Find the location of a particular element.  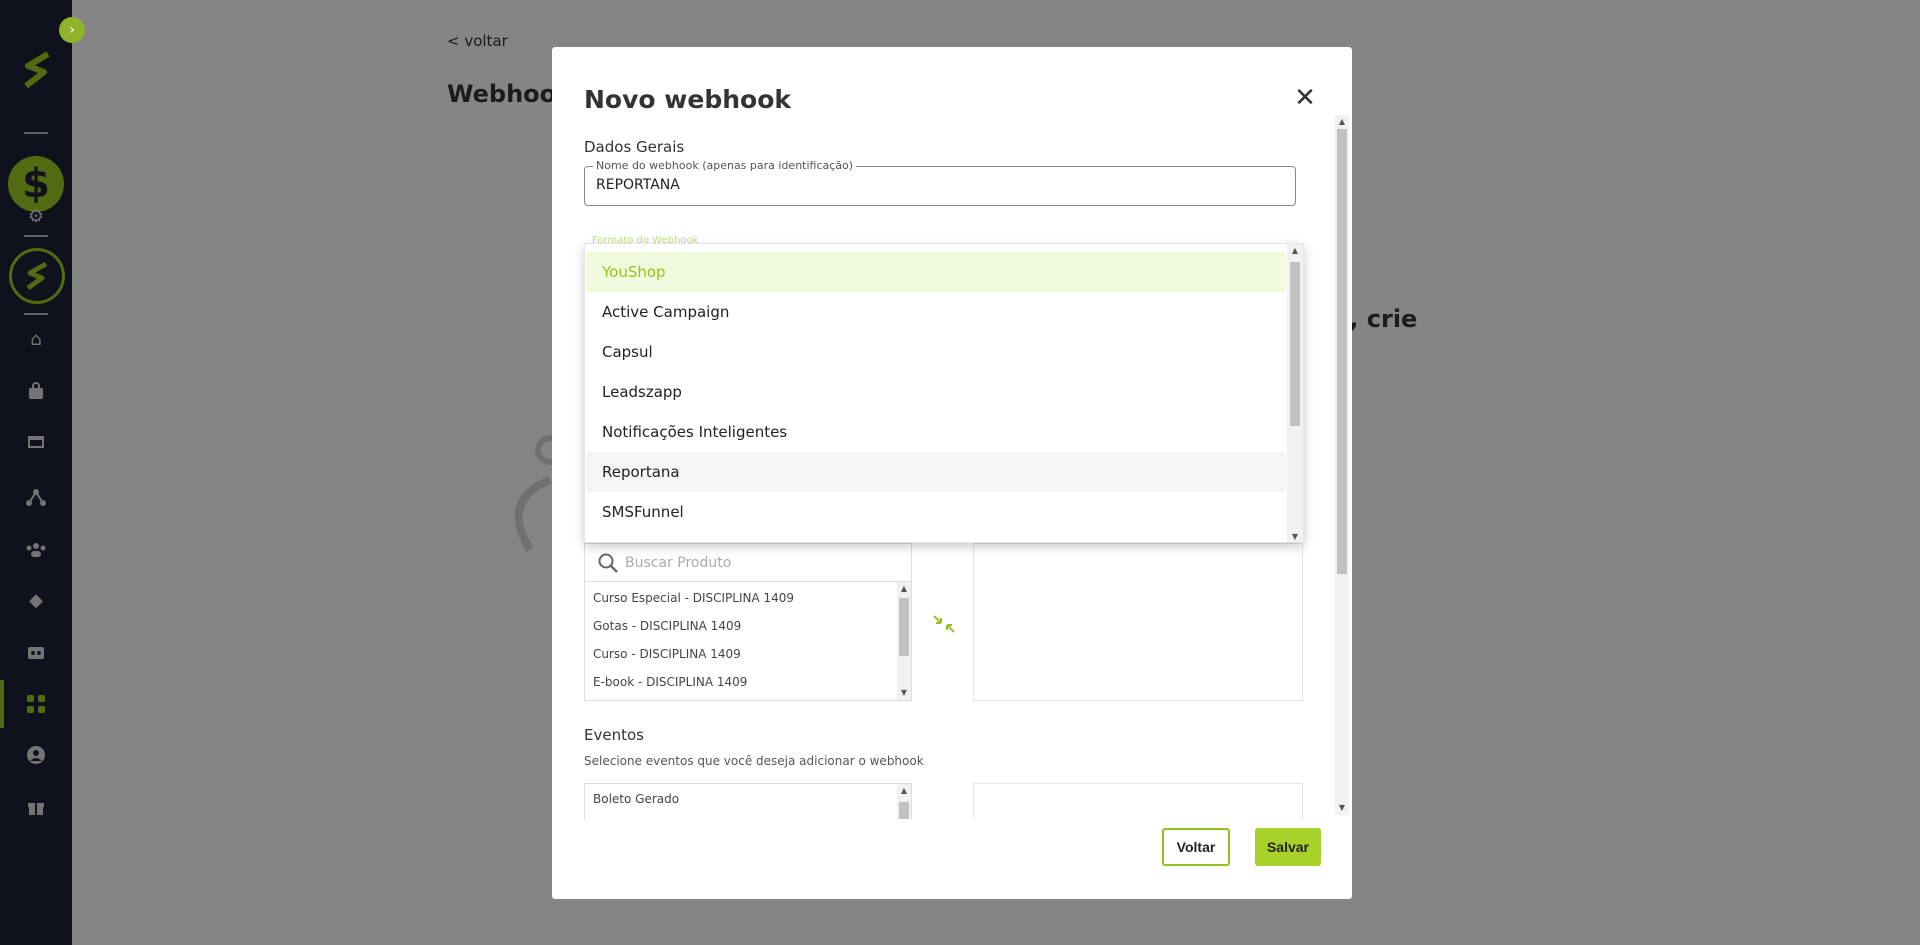

section-events: Eventos is located at coordinates (614, 735).